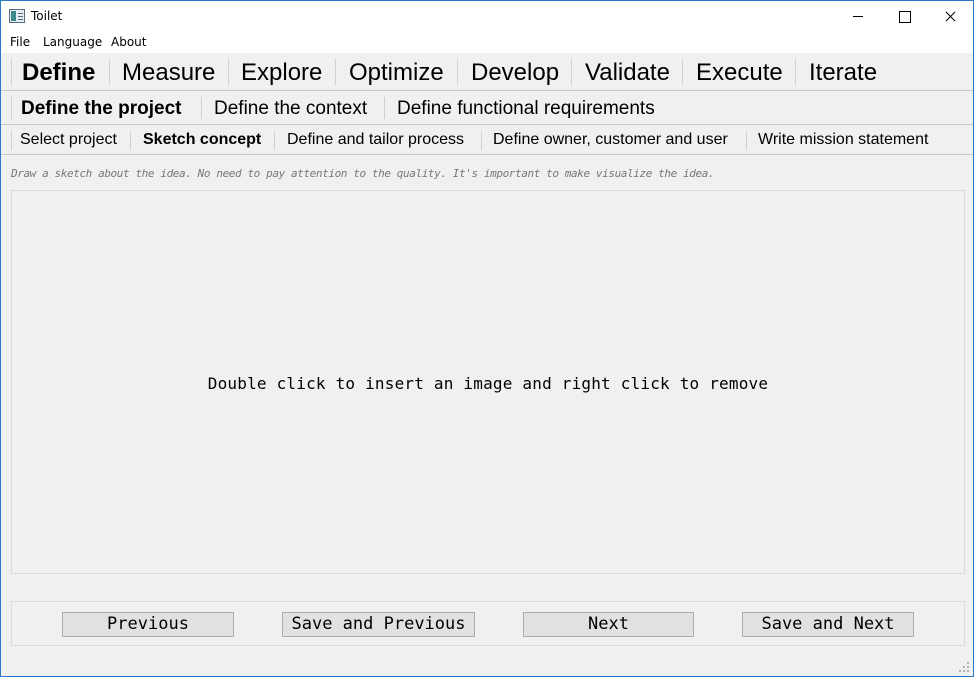  What do you see at coordinates (608, 624) in the screenshot?
I see `next-button: Next` at bounding box center [608, 624].